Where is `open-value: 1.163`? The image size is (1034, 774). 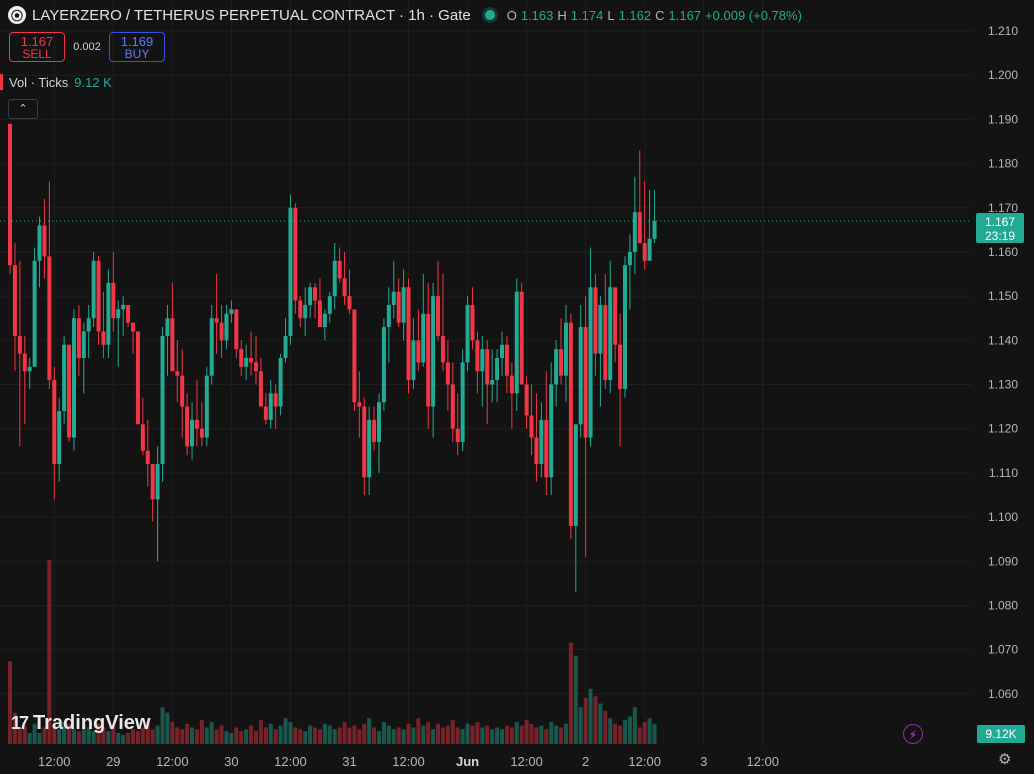
open-value: 1.163 is located at coordinates (537, 15).